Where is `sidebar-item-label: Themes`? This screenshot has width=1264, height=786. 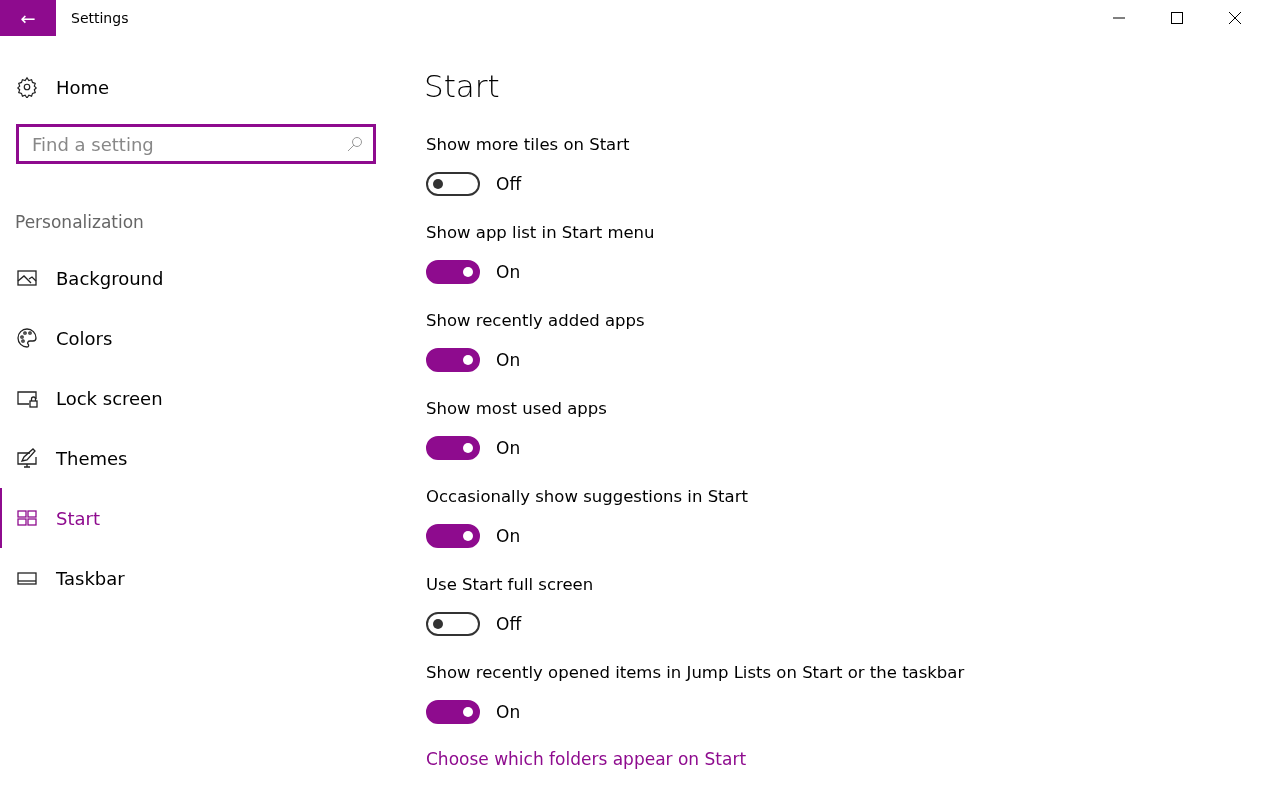
sidebar-item-label: Themes is located at coordinates (92, 458).